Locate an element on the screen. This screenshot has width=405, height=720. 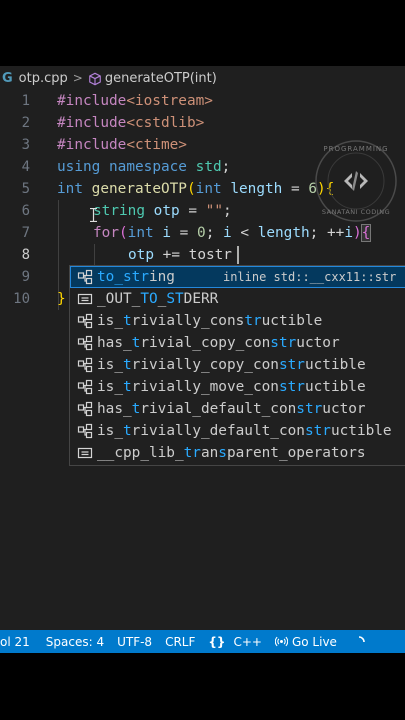
code-line-2: #include<cstdlib> is located at coordinates (130, 123).